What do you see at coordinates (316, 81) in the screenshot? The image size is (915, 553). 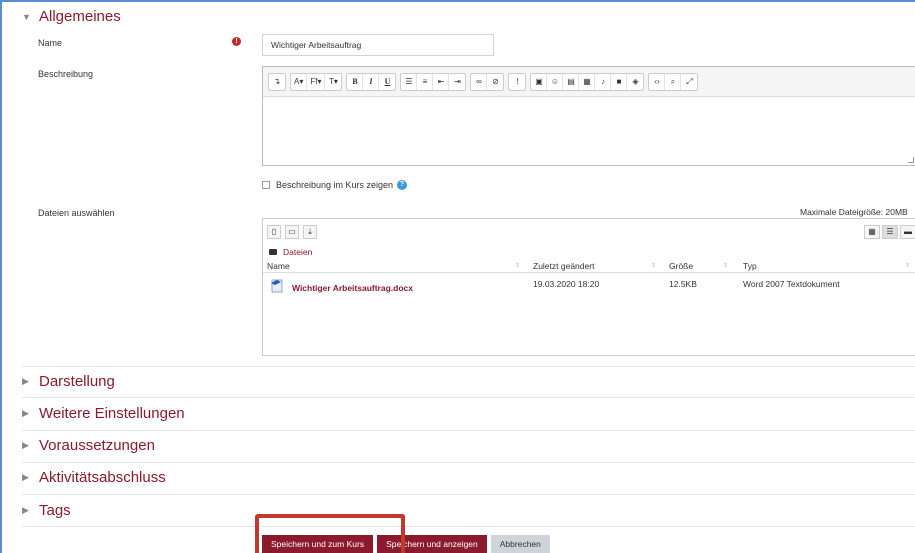 I see `font-family-icon: Ff▾` at bounding box center [316, 81].